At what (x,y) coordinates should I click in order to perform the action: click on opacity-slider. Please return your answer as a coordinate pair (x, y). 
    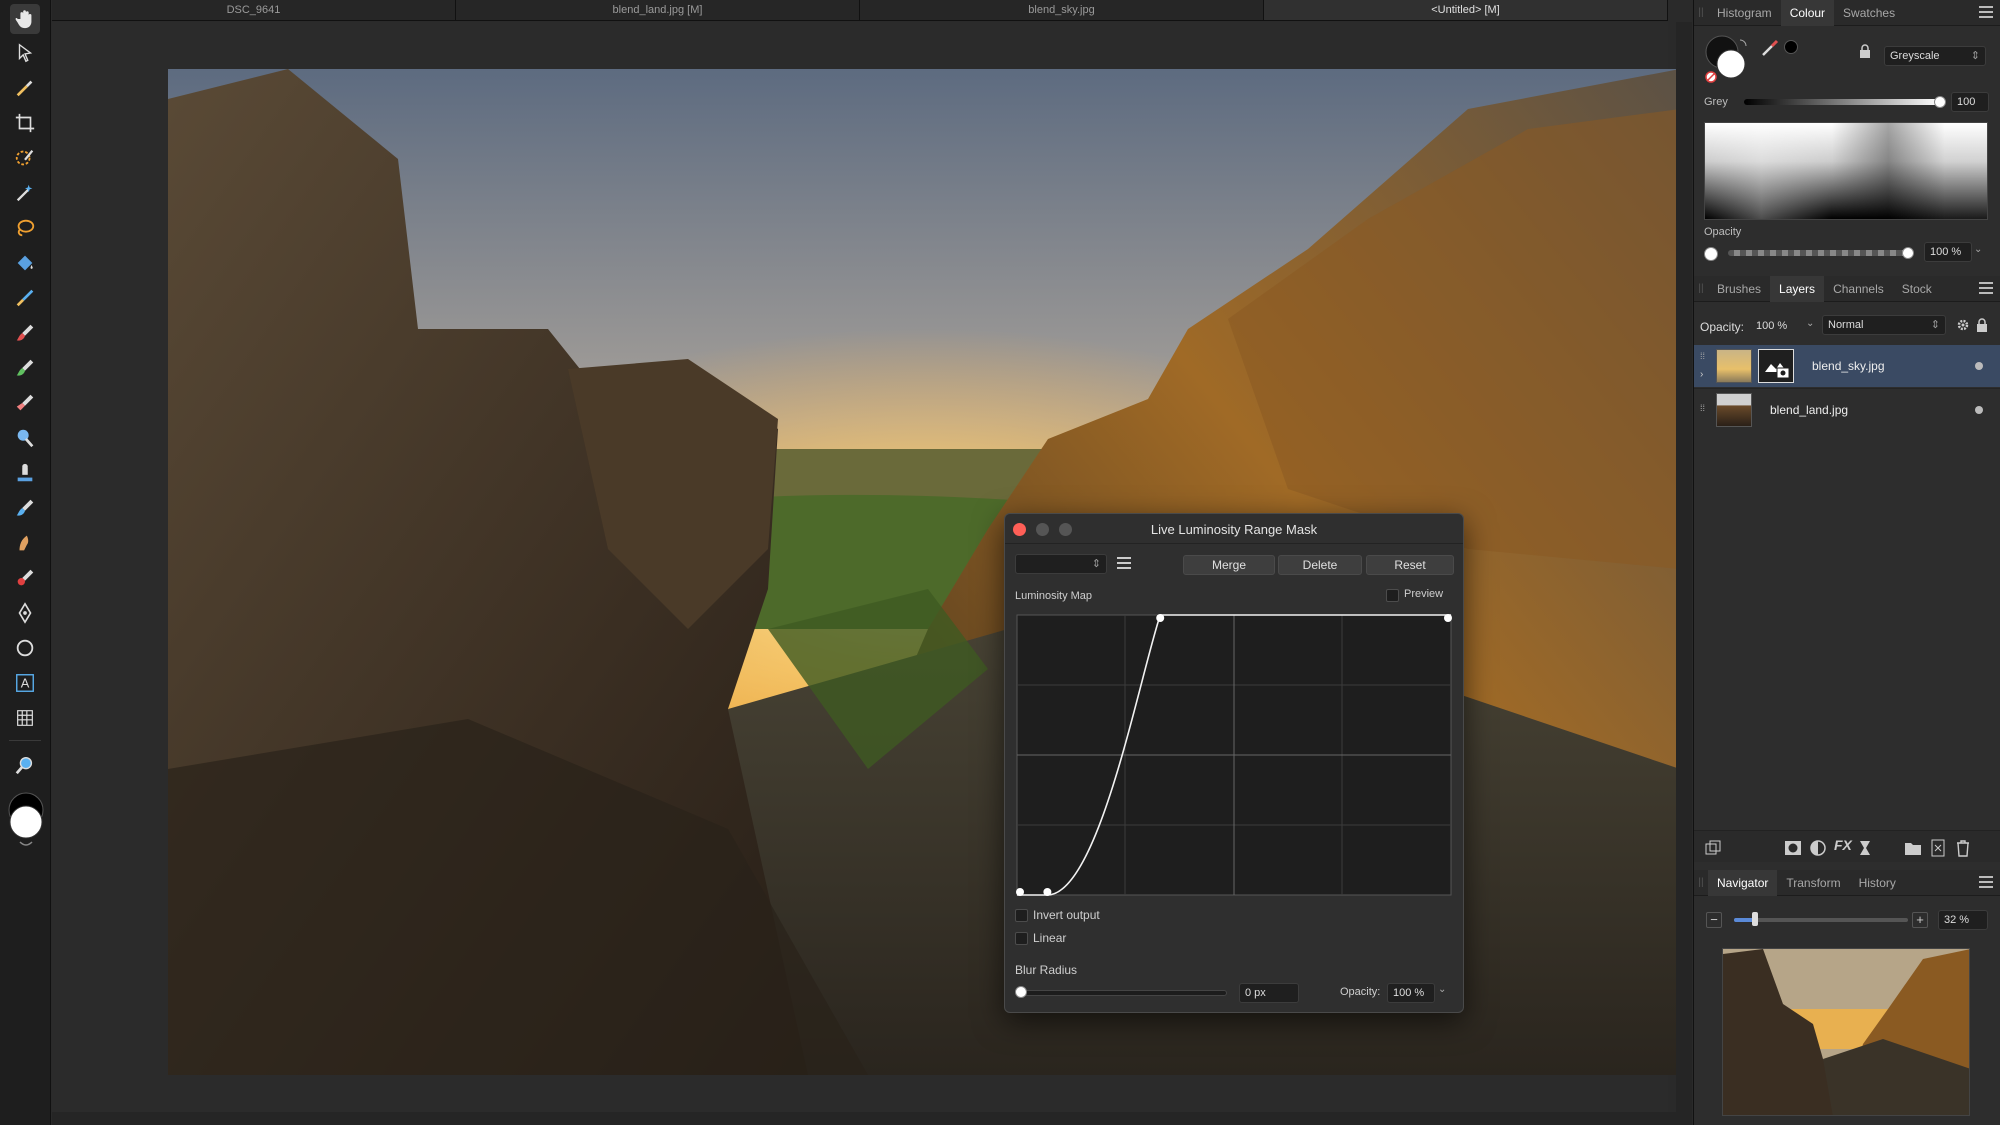
    Looking at the image, I should click on (1818, 253).